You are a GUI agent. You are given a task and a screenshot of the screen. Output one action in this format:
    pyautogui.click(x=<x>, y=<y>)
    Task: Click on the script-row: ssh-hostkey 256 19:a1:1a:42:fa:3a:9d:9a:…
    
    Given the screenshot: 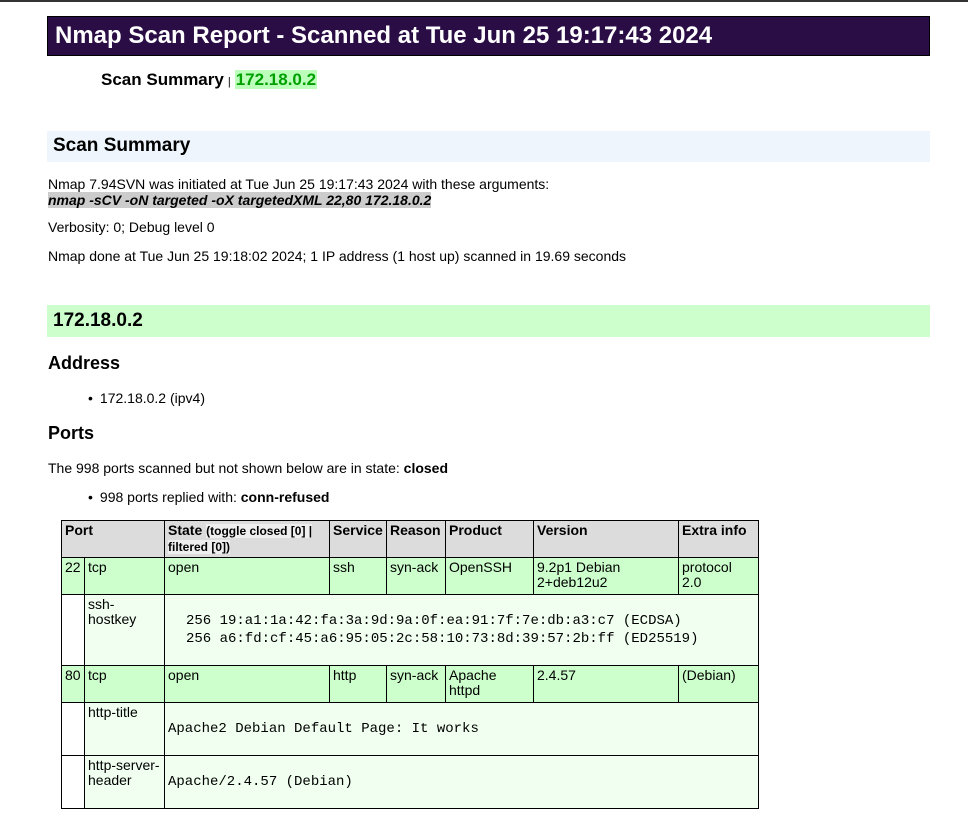 What is the action you would take?
    pyautogui.click(x=410, y=630)
    